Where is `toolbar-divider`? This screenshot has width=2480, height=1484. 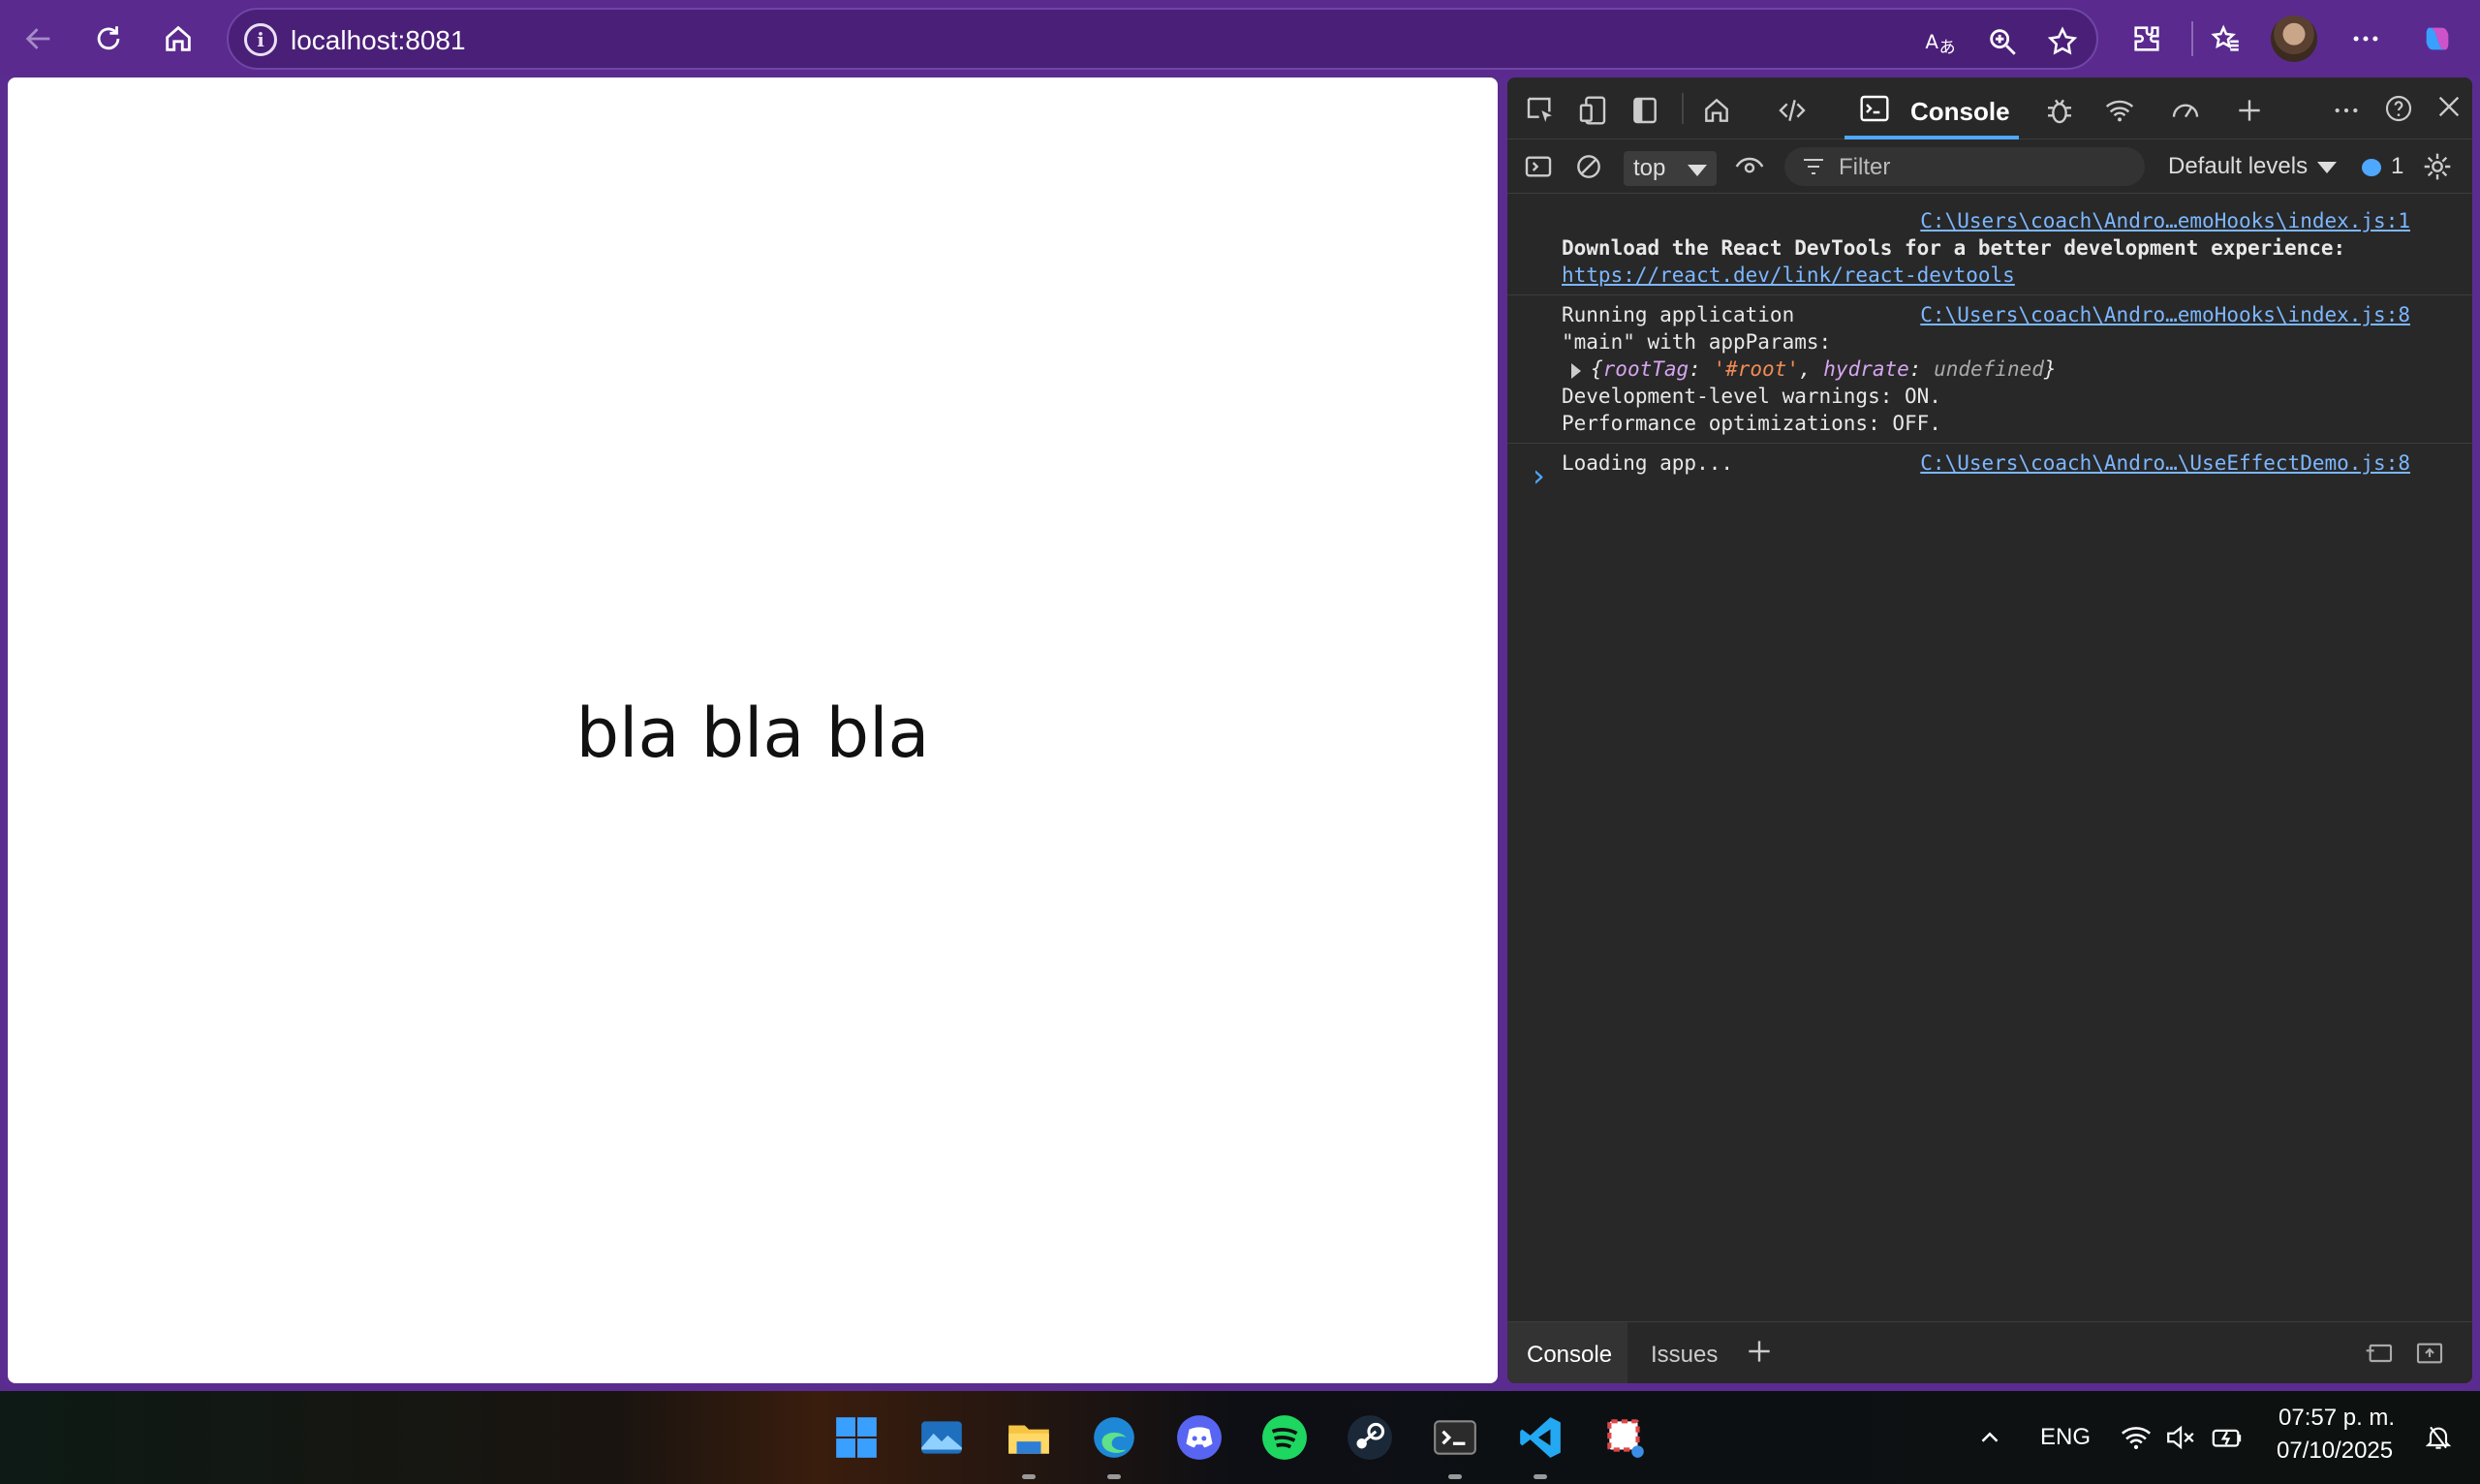
toolbar-divider is located at coordinates (2192, 38).